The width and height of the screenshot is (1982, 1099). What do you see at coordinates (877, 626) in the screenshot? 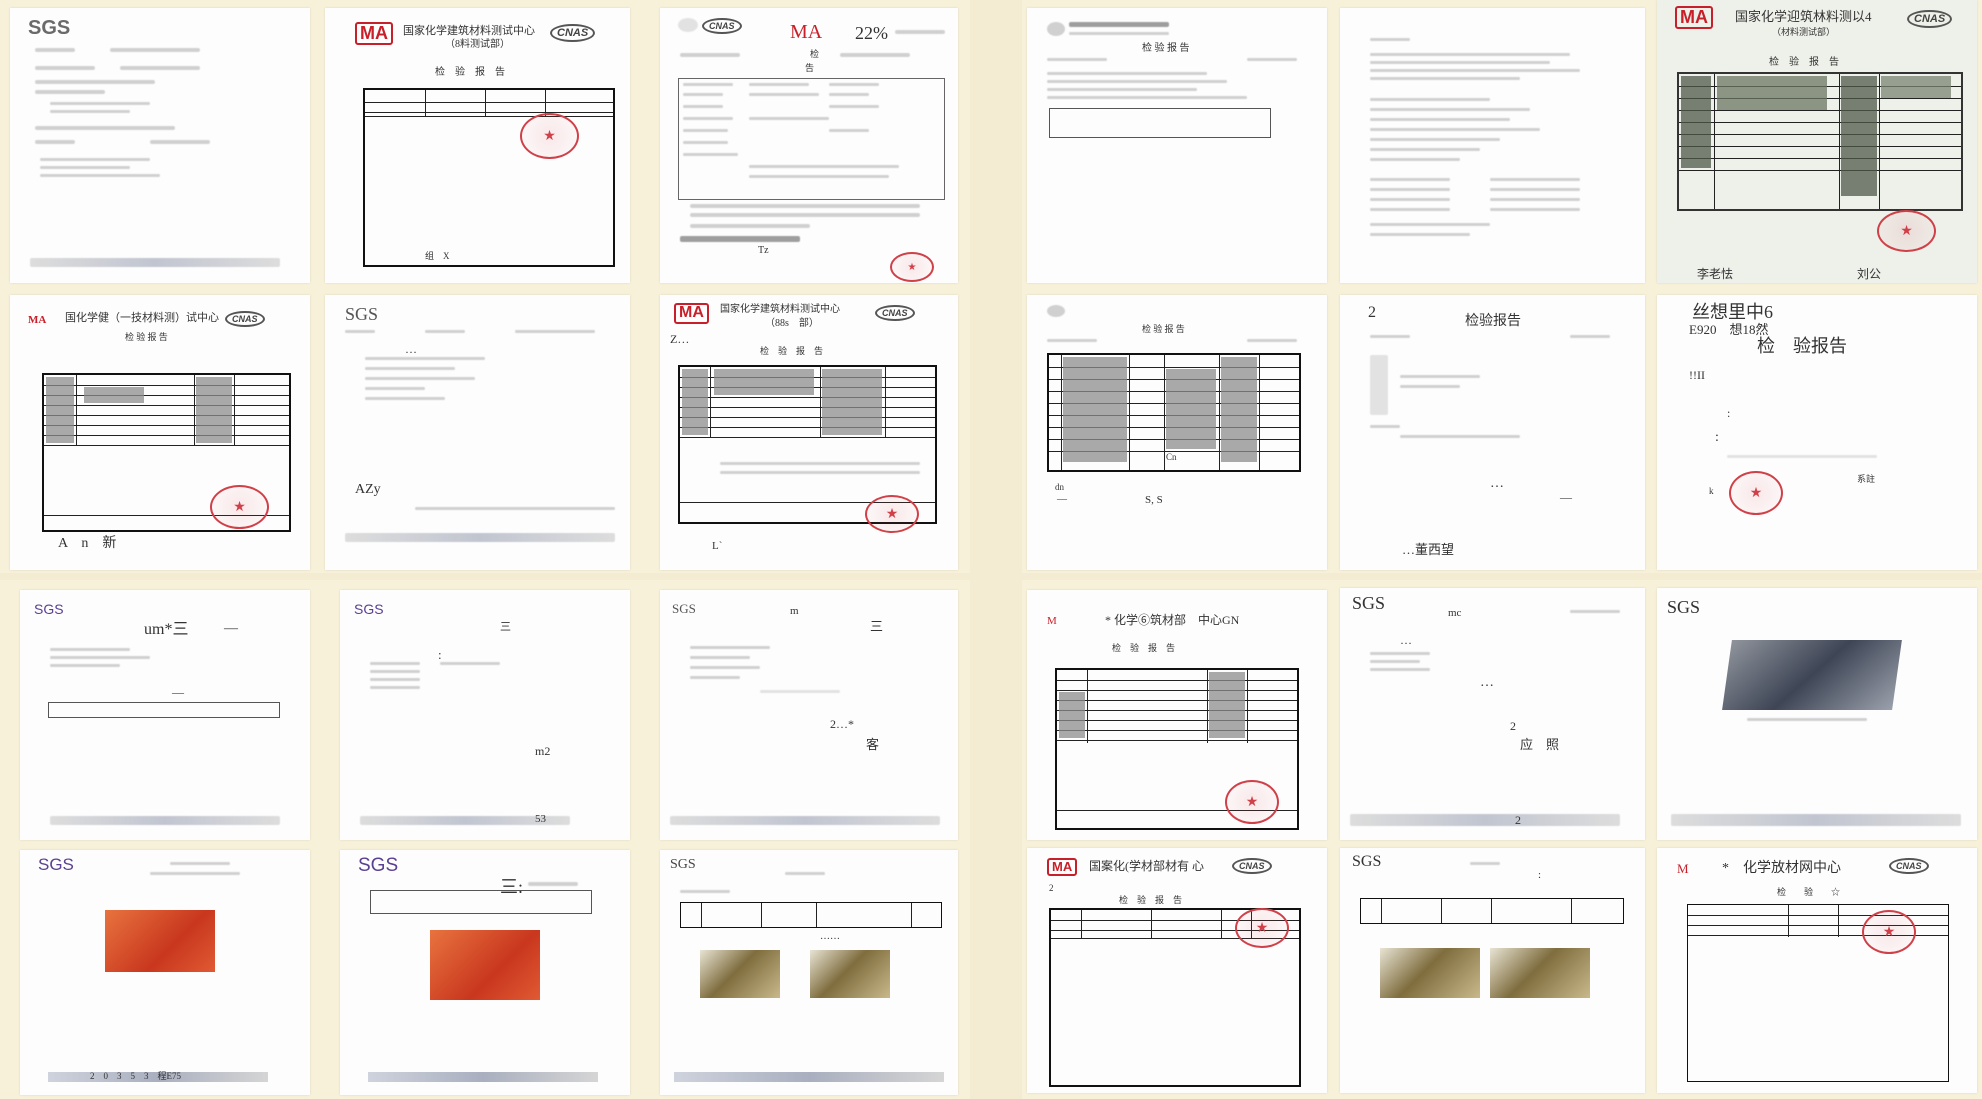
I see `header-mark-2: 三` at bounding box center [877, 626].